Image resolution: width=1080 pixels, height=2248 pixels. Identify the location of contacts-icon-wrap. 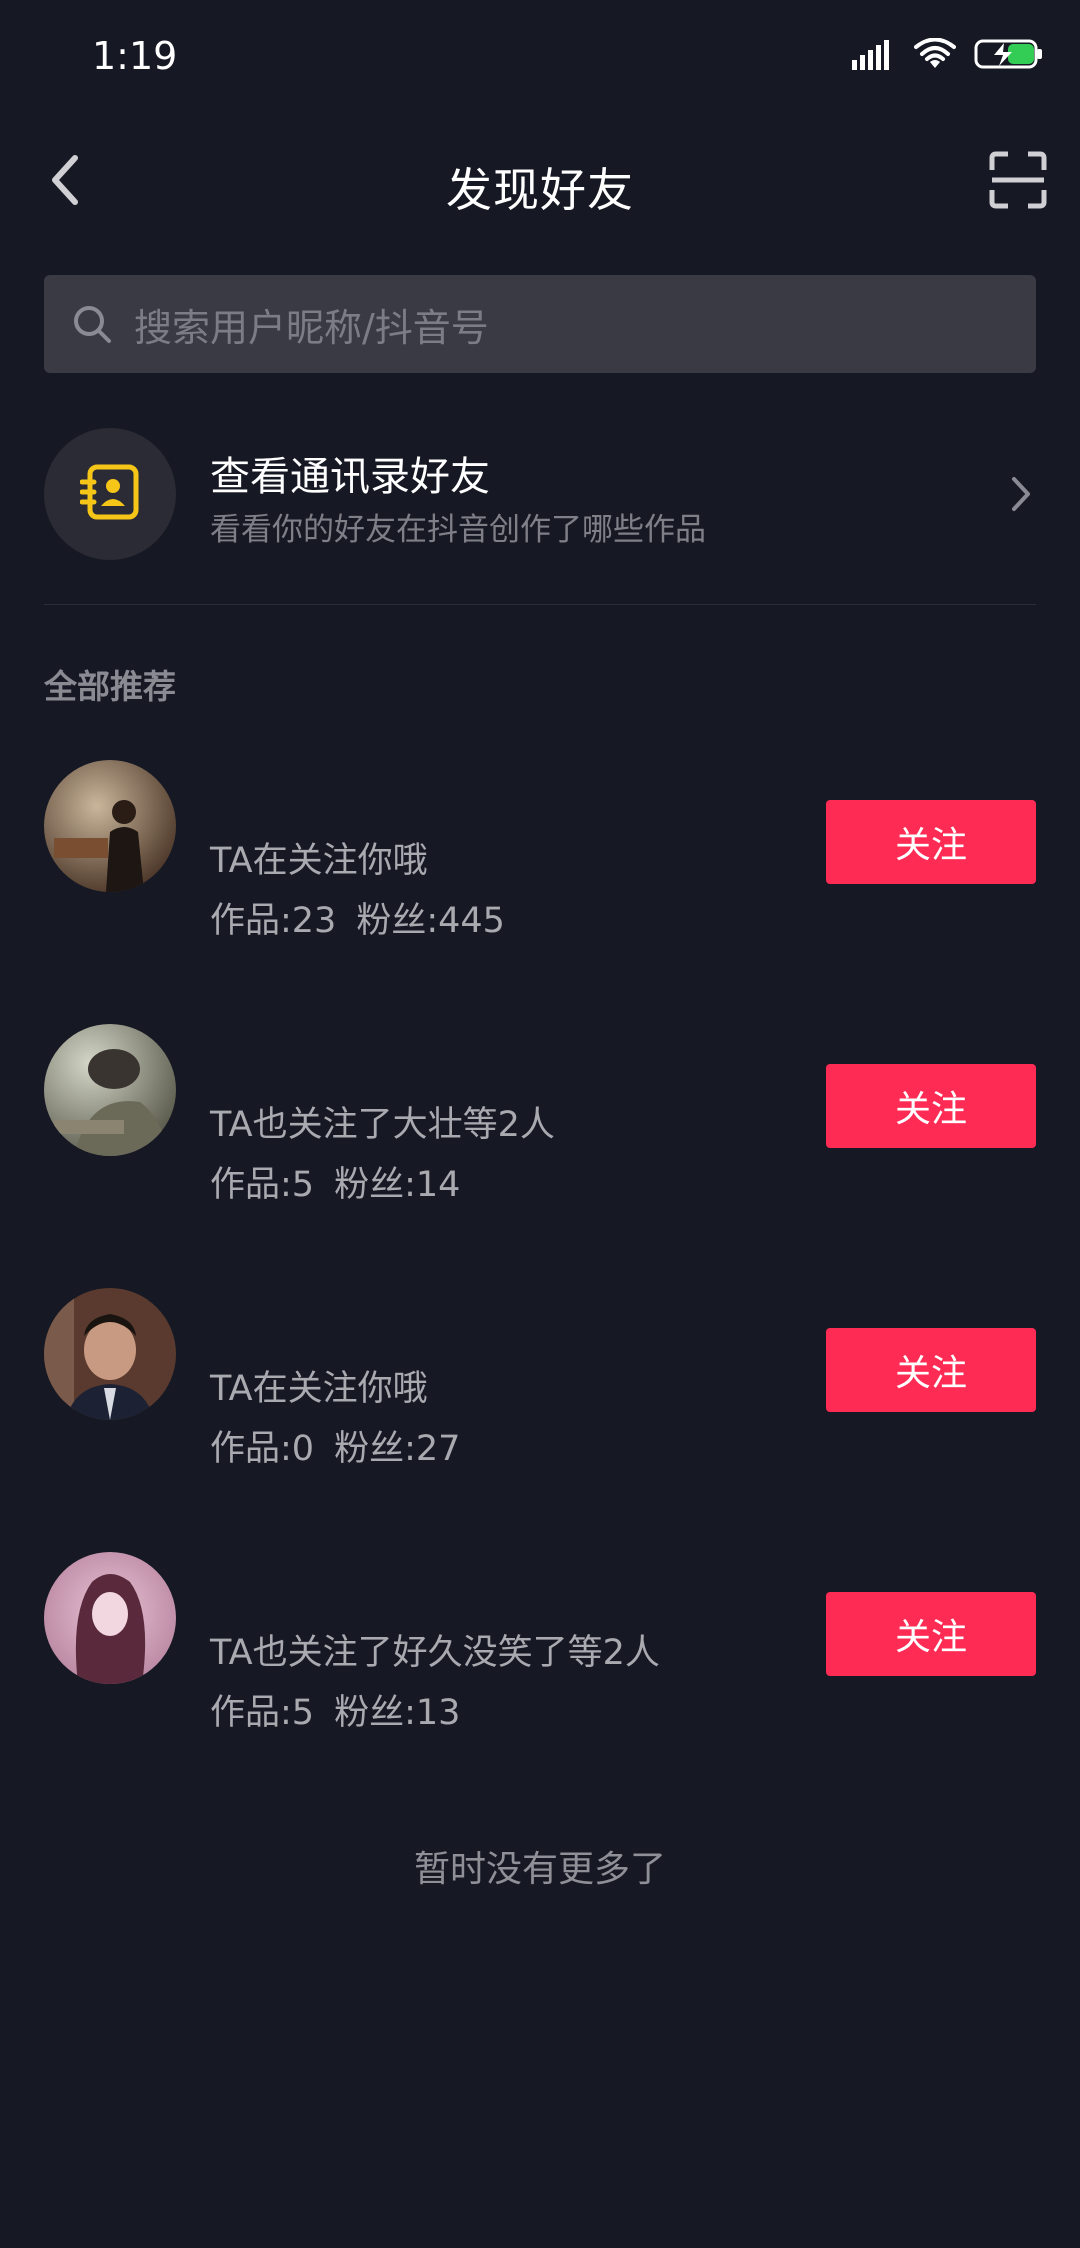
(110, 494).